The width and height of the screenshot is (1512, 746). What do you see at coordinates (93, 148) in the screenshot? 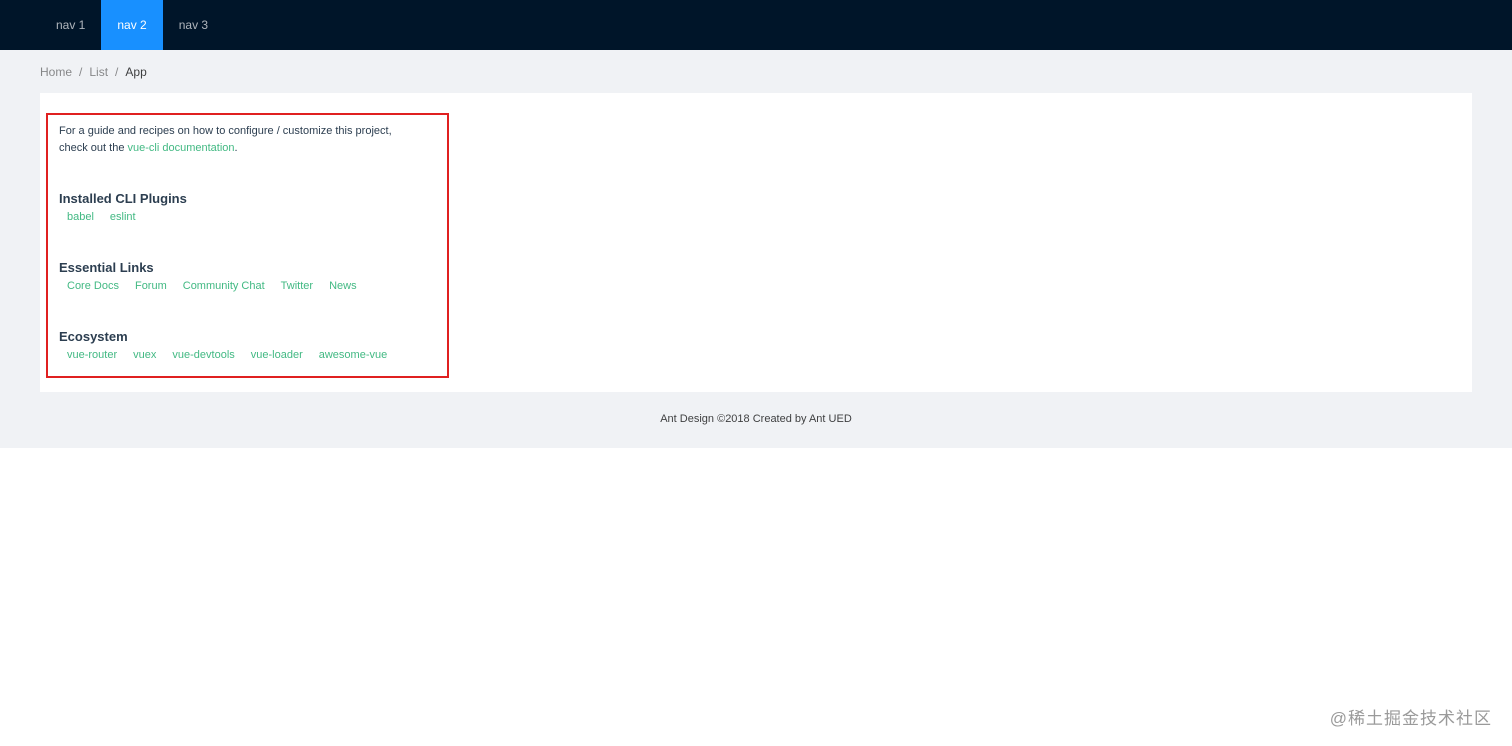
I see `intro-prefix: check out the` at bounding box center [93, 148].